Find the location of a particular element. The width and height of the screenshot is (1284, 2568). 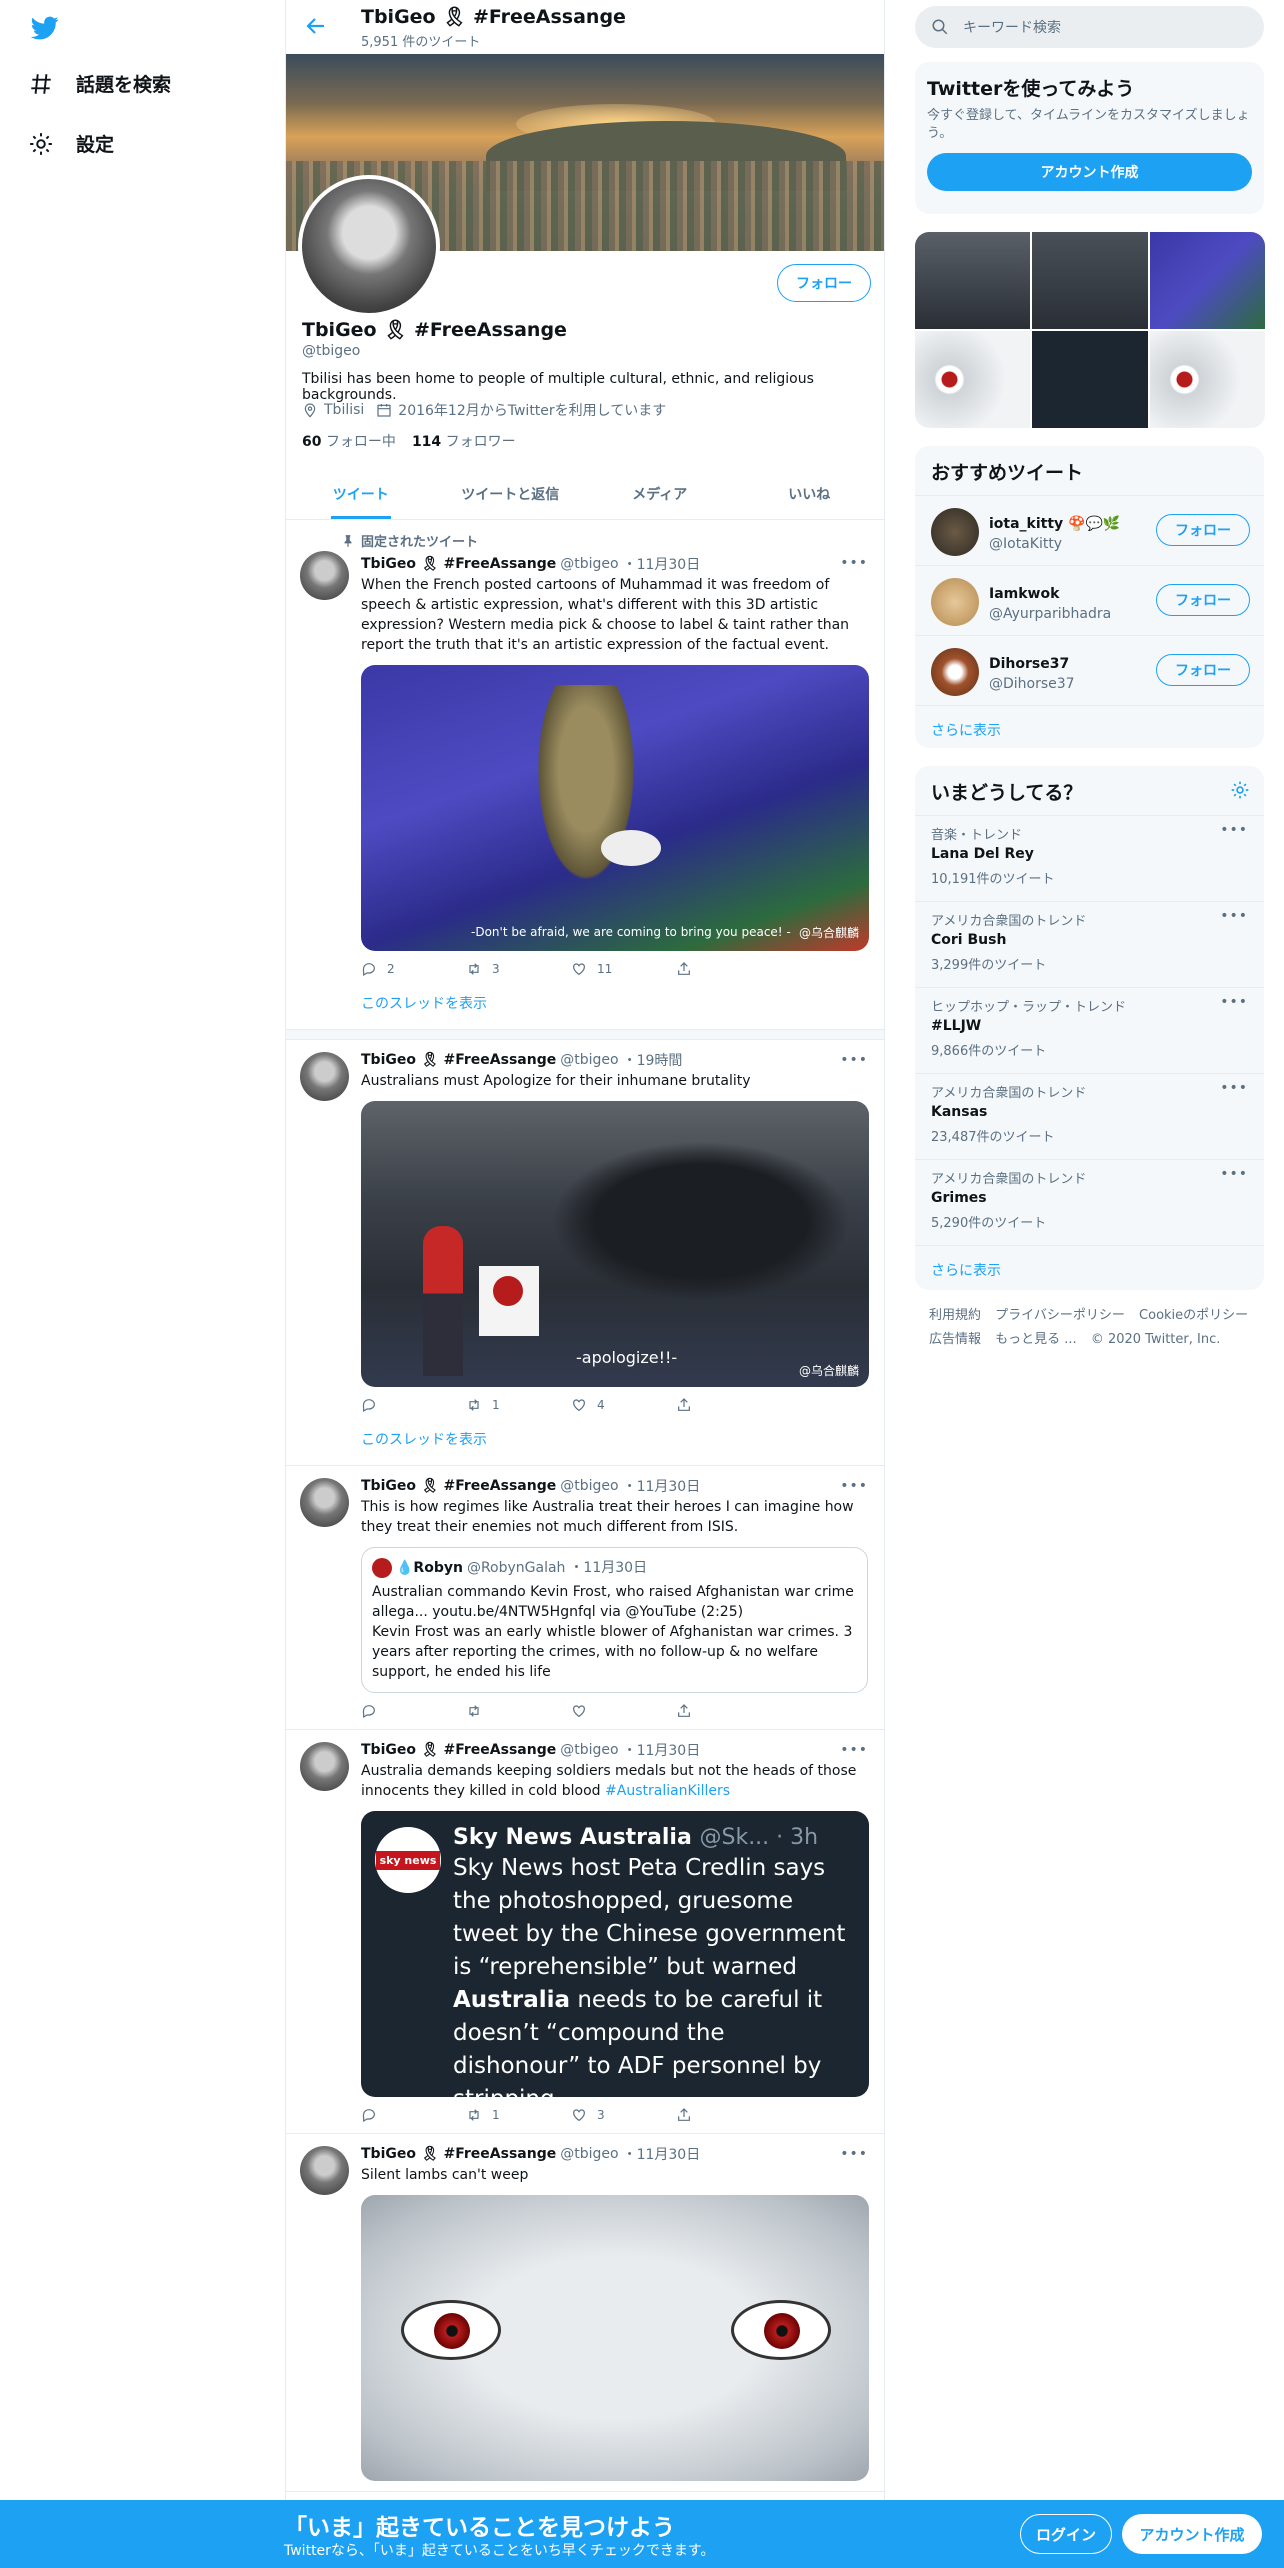

rec-item: iota_kitty 🍄💬🌿 @IotaKitty フォロー is located at coordinates (1089, 530).